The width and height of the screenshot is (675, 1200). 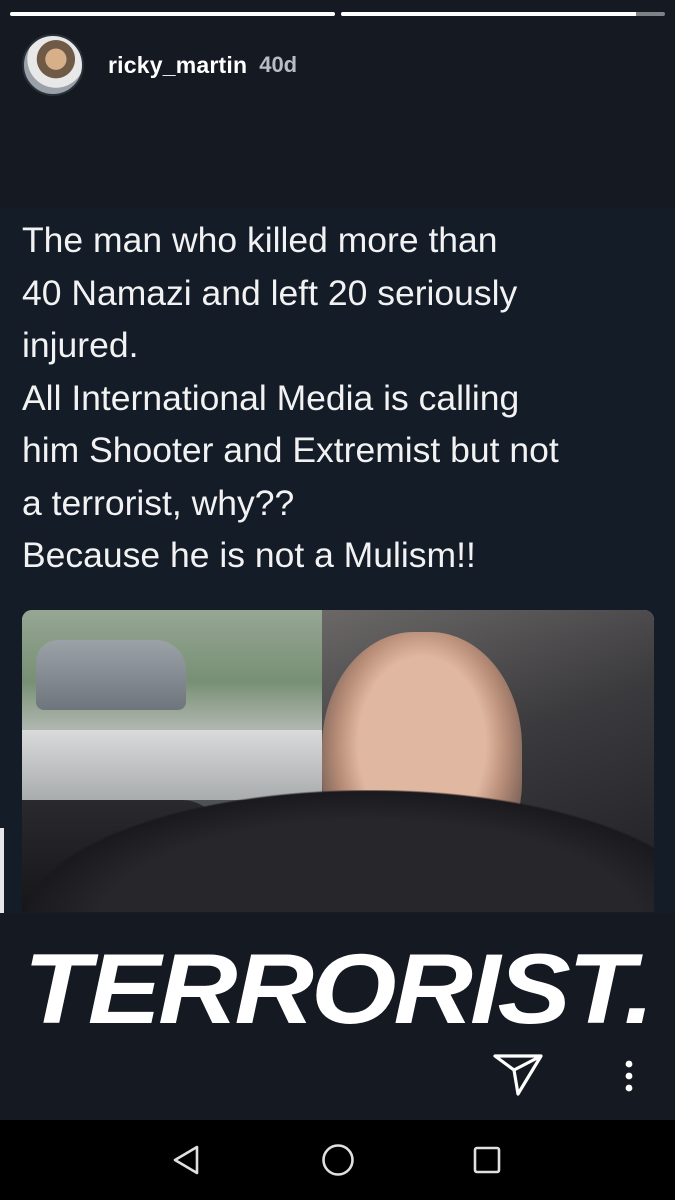 What do you see at coordinates (260, 240) in the screenshot?
I see `post-text-line: The man who killed more than` at bounding box center [260, 240].